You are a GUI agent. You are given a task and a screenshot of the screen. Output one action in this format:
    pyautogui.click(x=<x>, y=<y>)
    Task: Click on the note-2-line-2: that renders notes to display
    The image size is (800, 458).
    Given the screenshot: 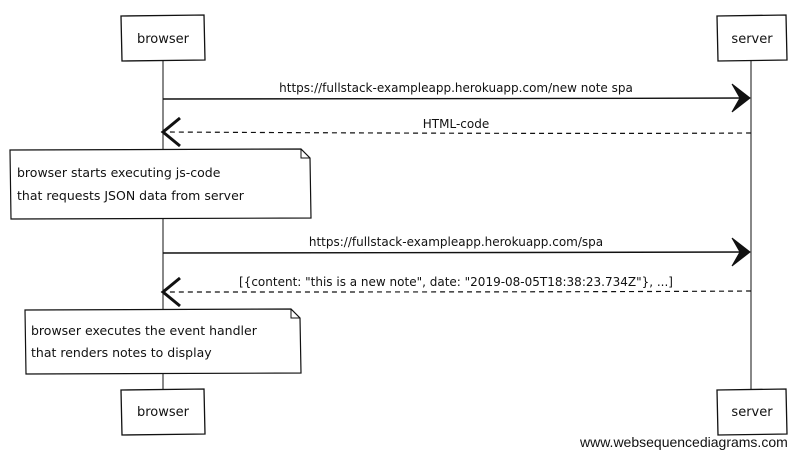 What is the action you would take?
    pyautogui.click(x=121, y=352)
    